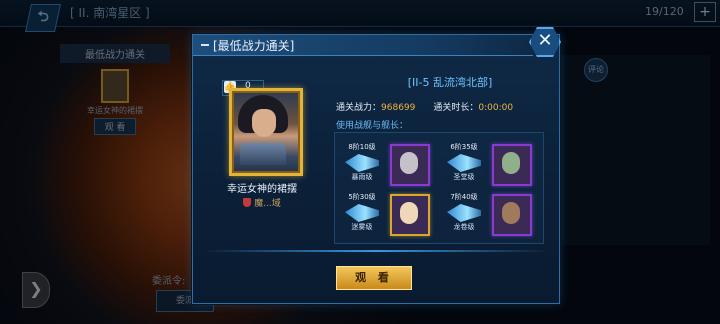 The width and height of the screenshot is (720, 324). What do you see at coordinates (456, 108) in the screenshot?
I see `time-label: 通关时长：` at bounding box center [456, 108].